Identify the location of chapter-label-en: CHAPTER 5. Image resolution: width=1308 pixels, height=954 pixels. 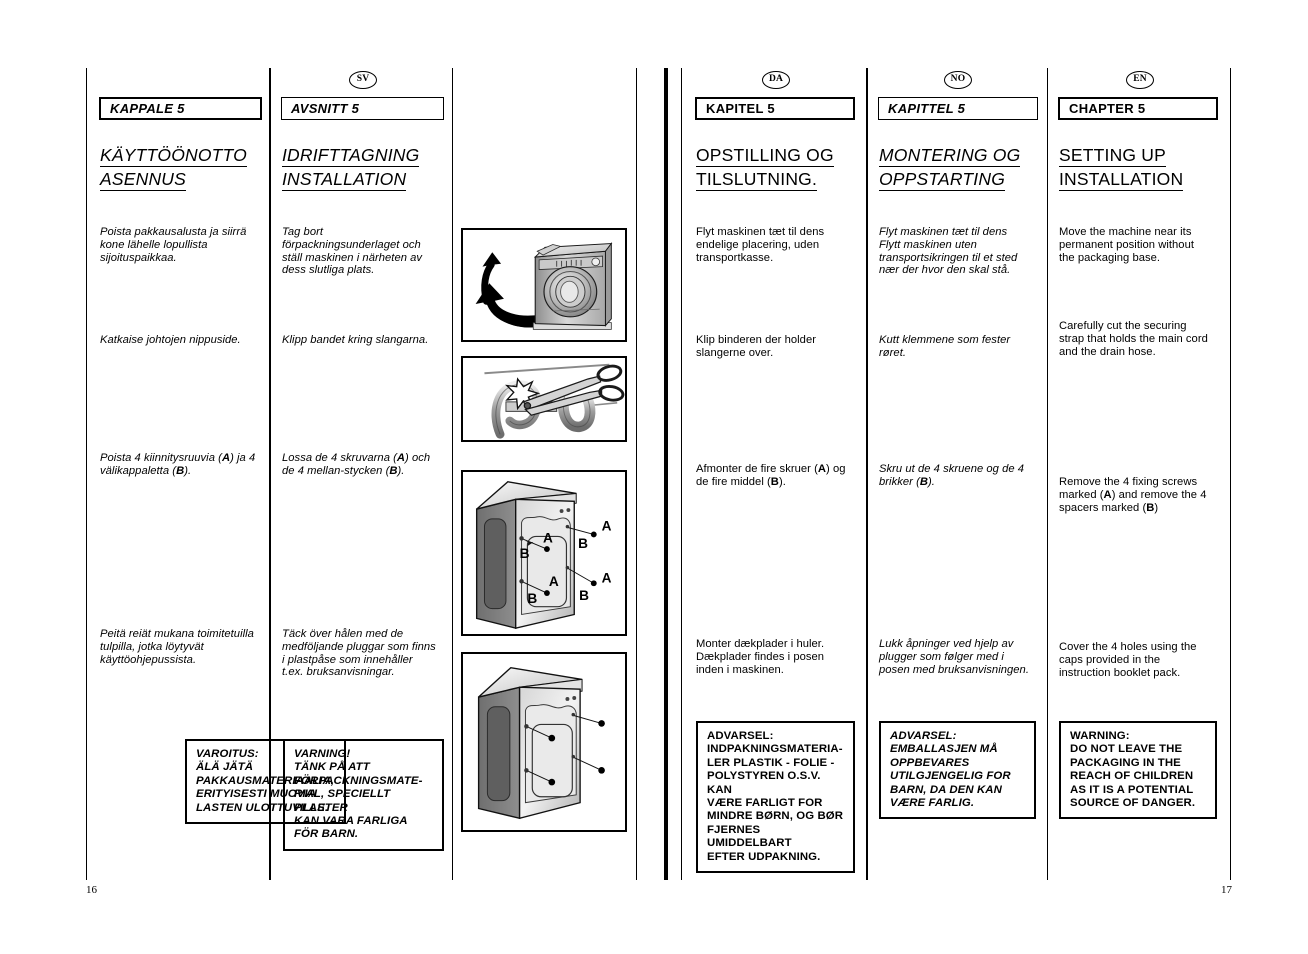
(1107, 108).